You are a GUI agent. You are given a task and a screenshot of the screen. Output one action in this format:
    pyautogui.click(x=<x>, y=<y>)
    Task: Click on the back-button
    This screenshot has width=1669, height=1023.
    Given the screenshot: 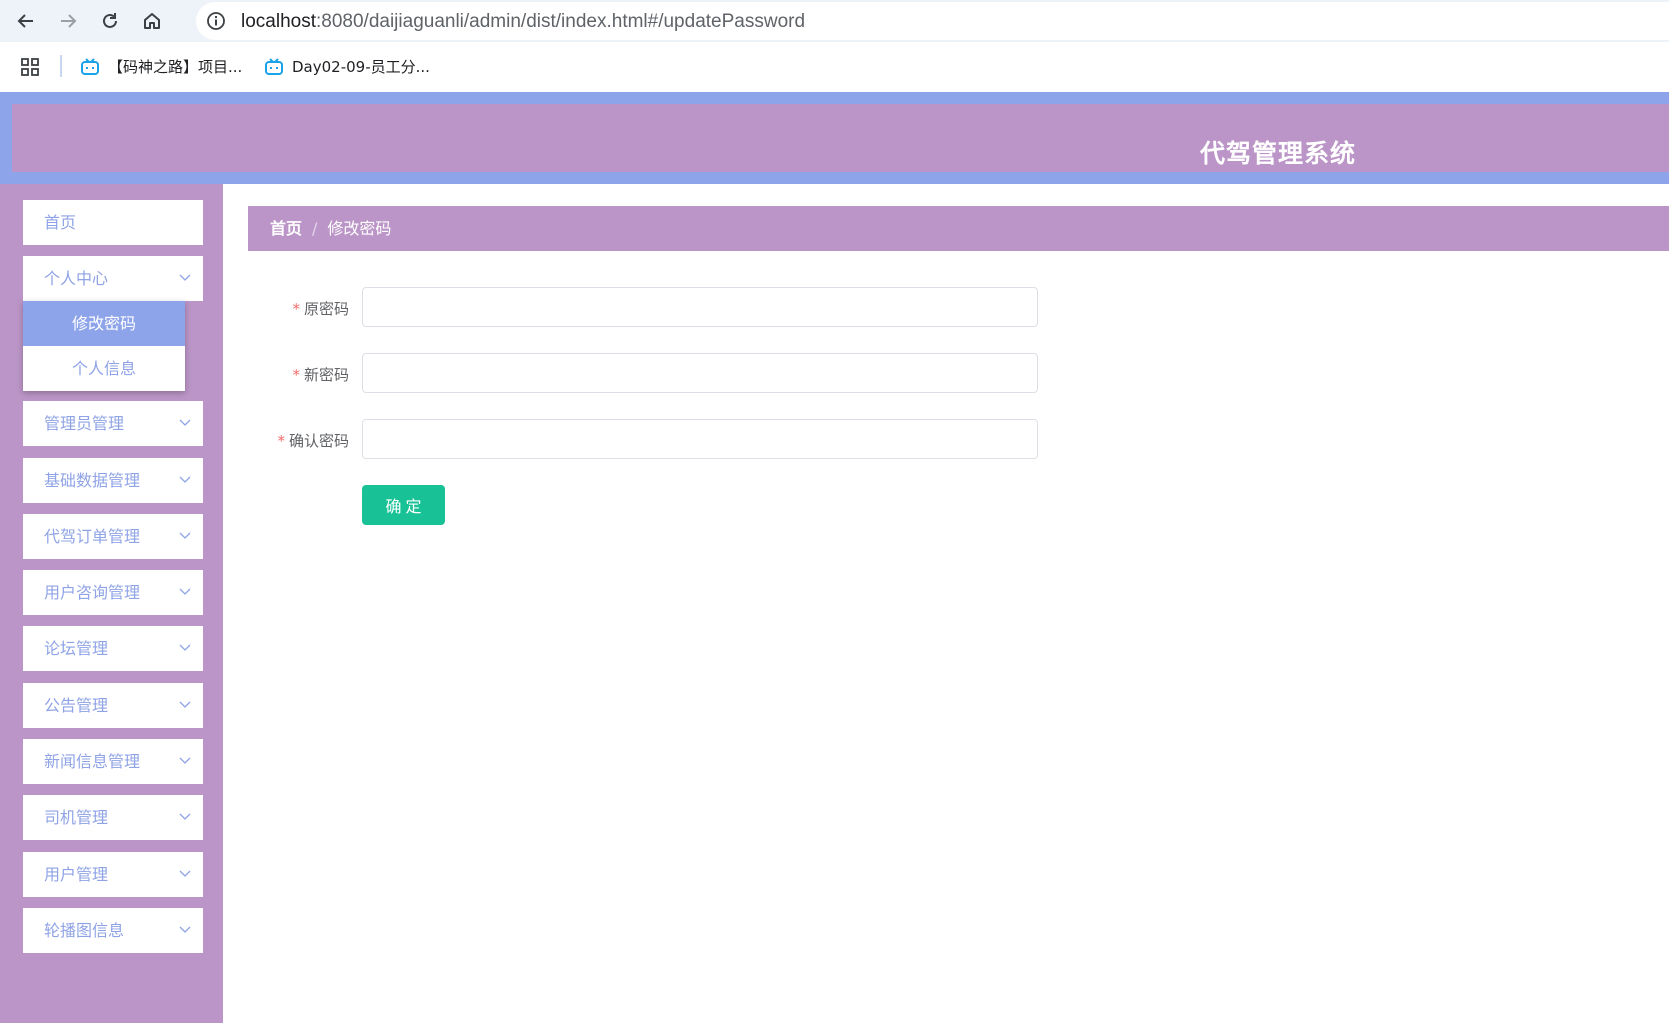 What is the action you would take?
    pyautogui.click(x=26, y=21)
    